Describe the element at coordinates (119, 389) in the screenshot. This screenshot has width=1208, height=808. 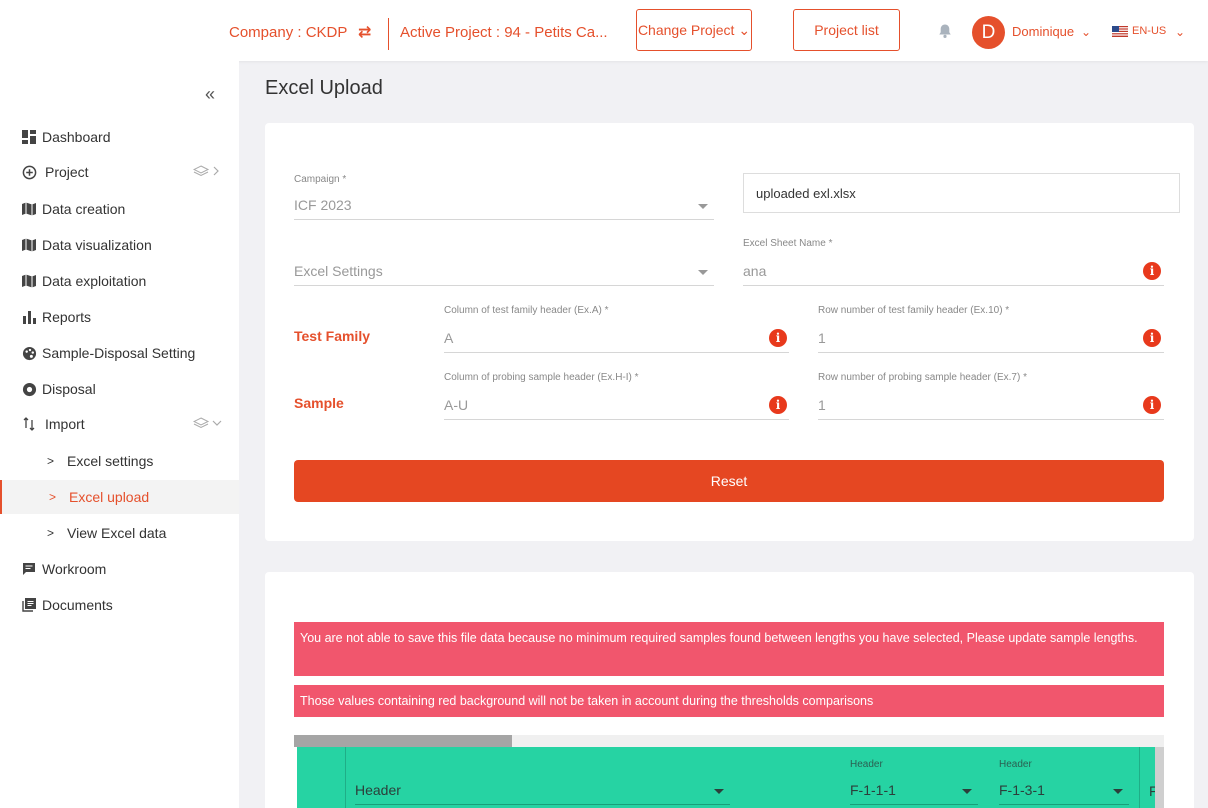
I see `sidebar-item-disposal: Disposal` at that location.